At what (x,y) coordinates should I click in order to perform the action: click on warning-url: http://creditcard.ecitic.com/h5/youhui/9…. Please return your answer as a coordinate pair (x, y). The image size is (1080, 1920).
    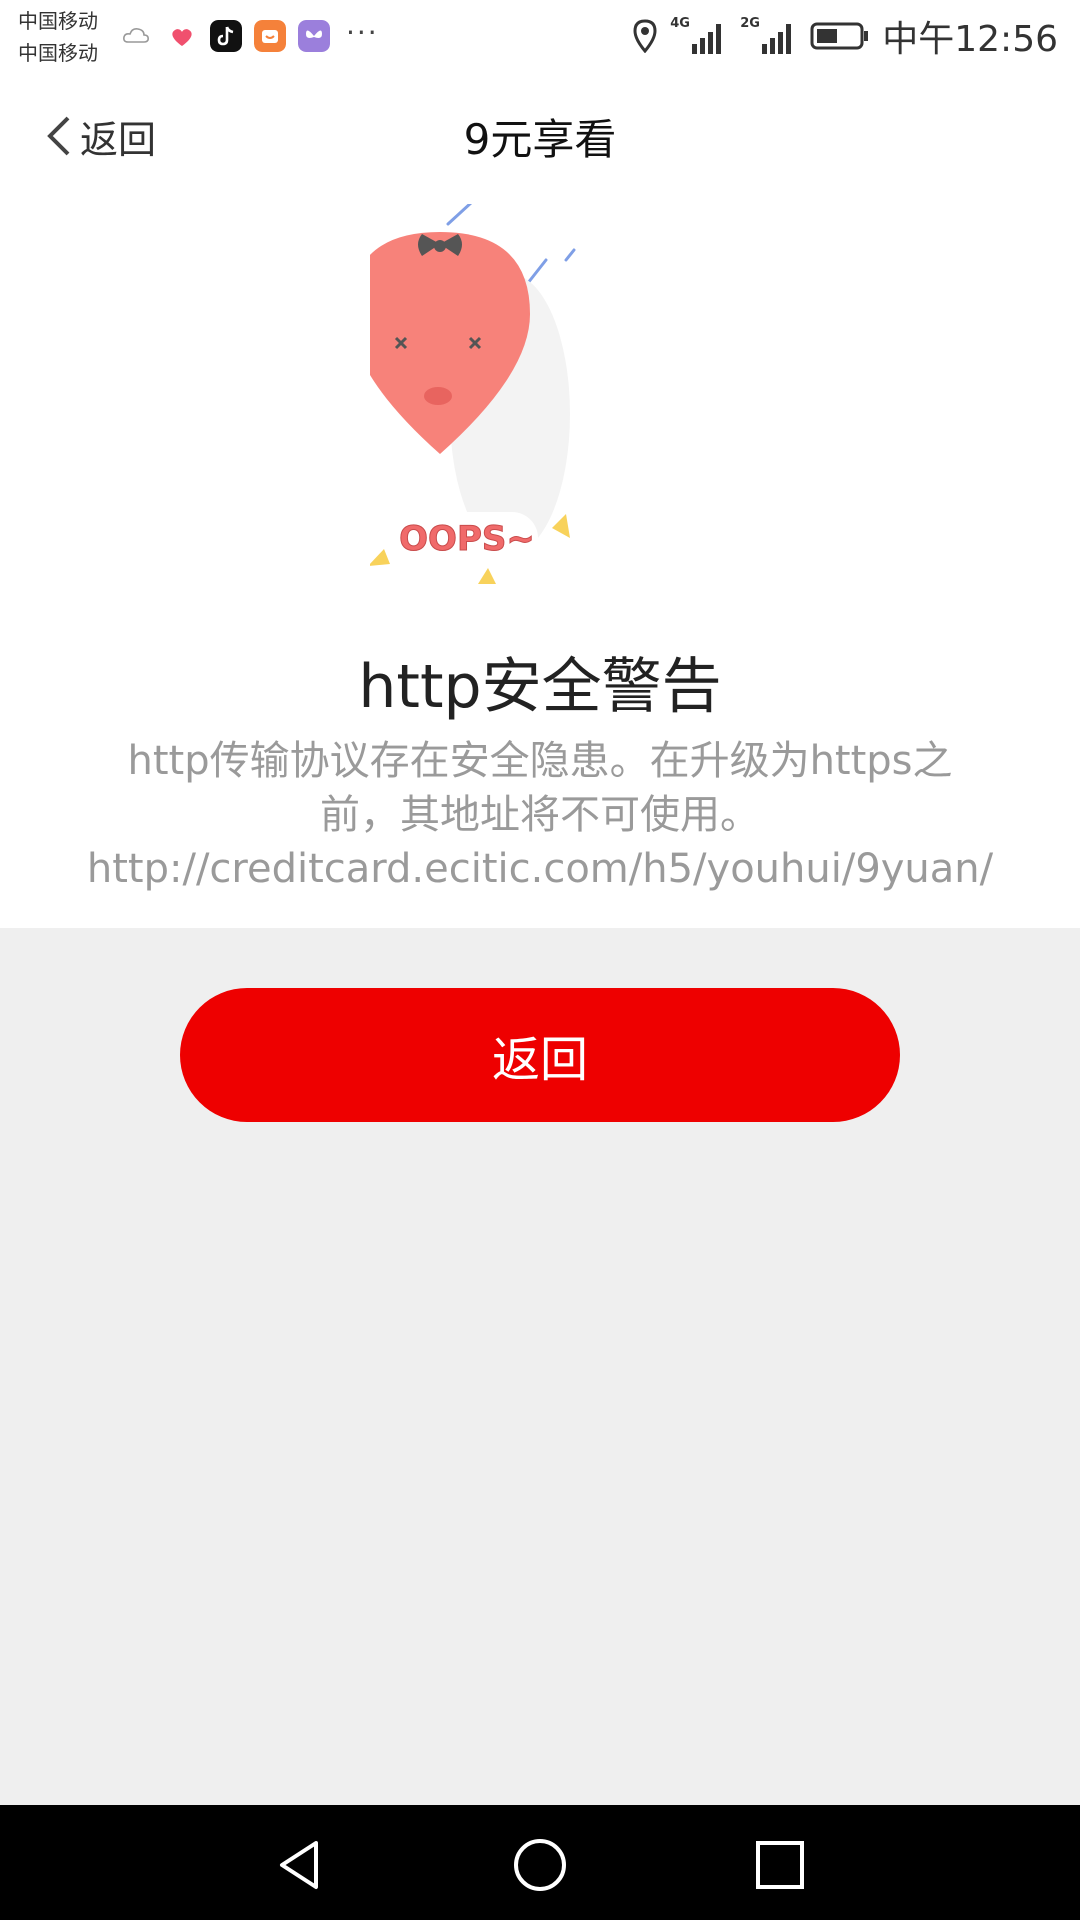
    Looking at the image, I should click on (540, 869).